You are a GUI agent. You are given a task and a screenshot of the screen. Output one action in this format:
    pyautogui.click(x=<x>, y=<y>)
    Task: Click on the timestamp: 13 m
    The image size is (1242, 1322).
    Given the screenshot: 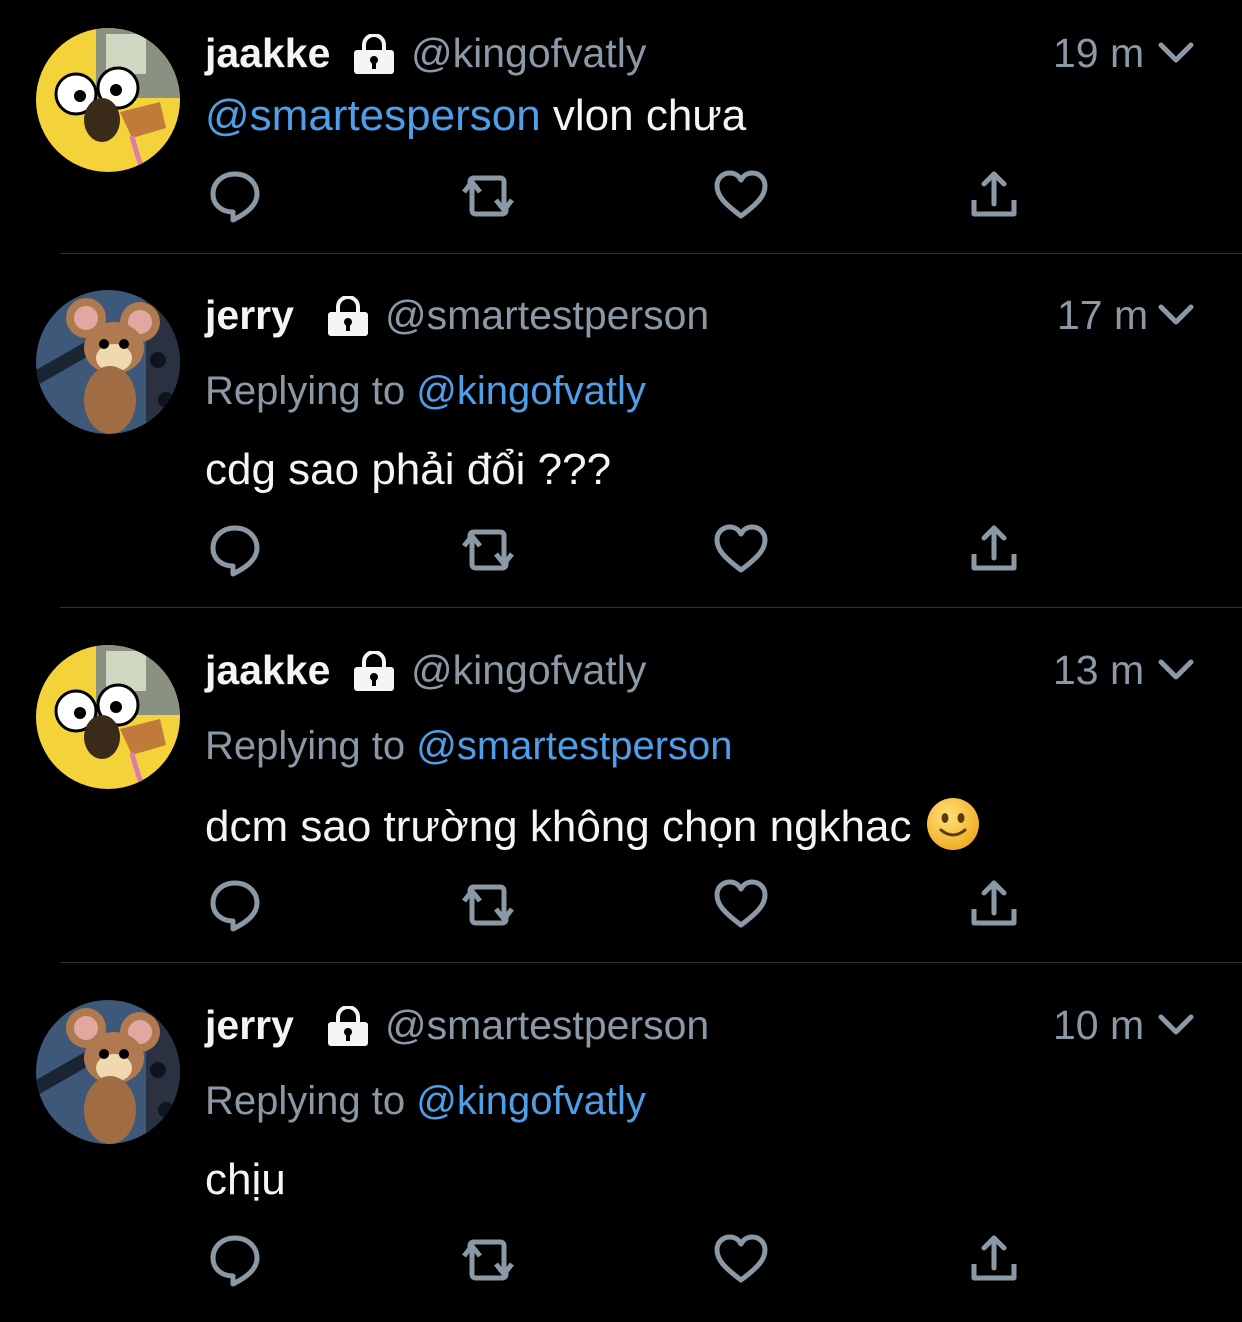 What is the action you would take?
    pyautogui.click(x=1099, y=670)
    